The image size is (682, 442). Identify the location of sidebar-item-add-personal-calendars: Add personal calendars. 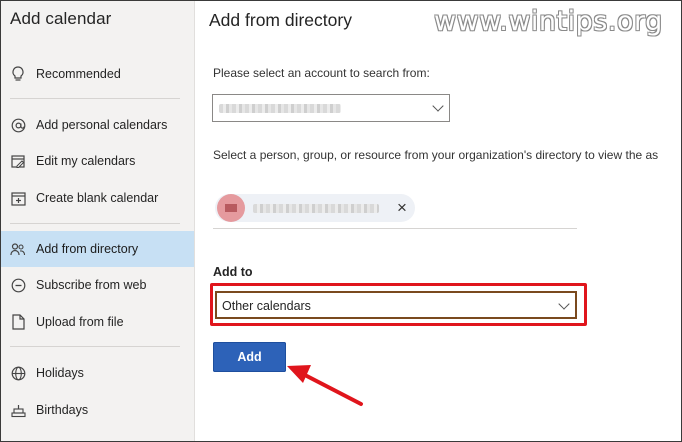
(97, 125).